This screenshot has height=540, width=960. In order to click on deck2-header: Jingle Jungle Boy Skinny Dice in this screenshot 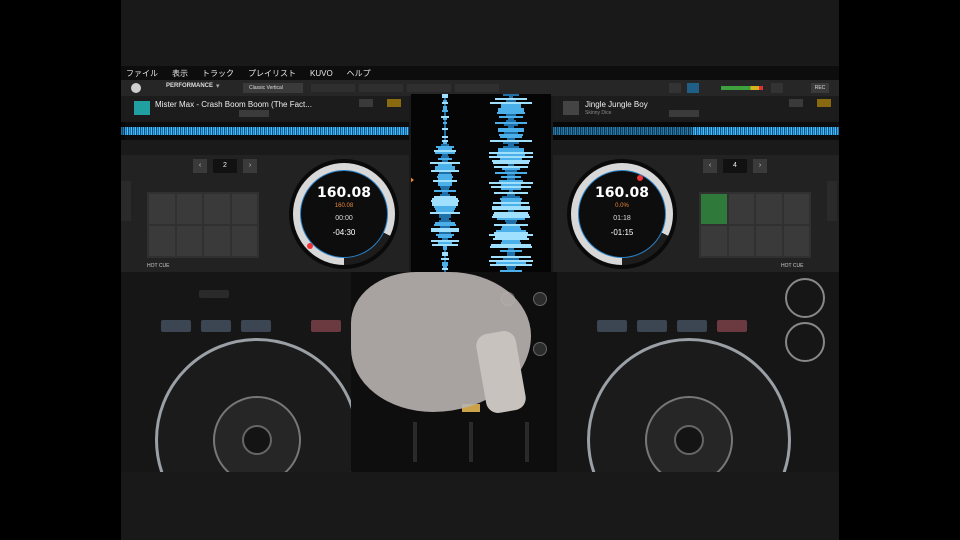, I will do `click(696, 108)`.